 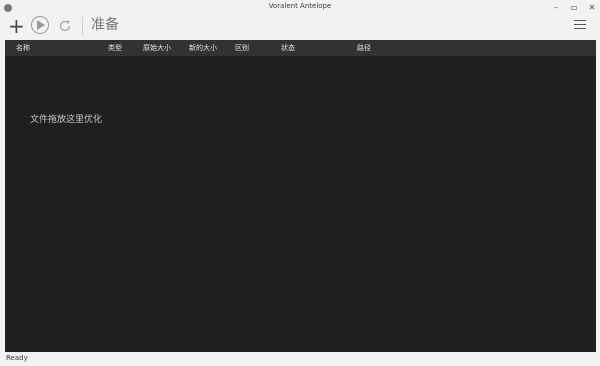 What do you see at coordinates (592, 8) in the screenshot?
I see `close-button: ✕` at bounding box center [592, 8].